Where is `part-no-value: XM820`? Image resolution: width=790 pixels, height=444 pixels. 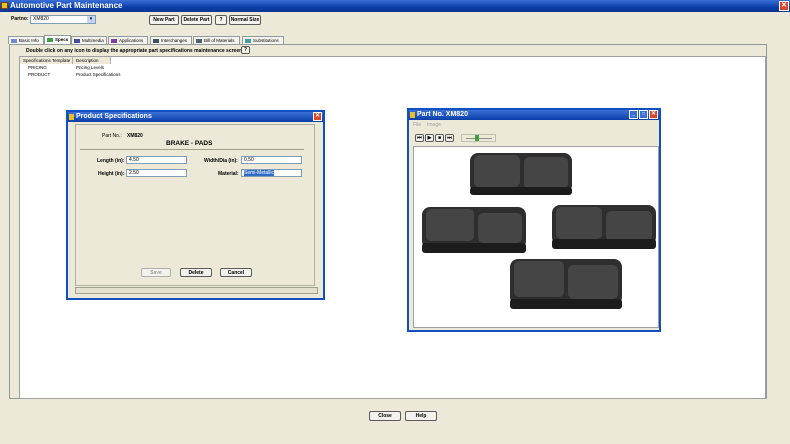
part-no-value: XM820 is located at coordinates (135, 136).